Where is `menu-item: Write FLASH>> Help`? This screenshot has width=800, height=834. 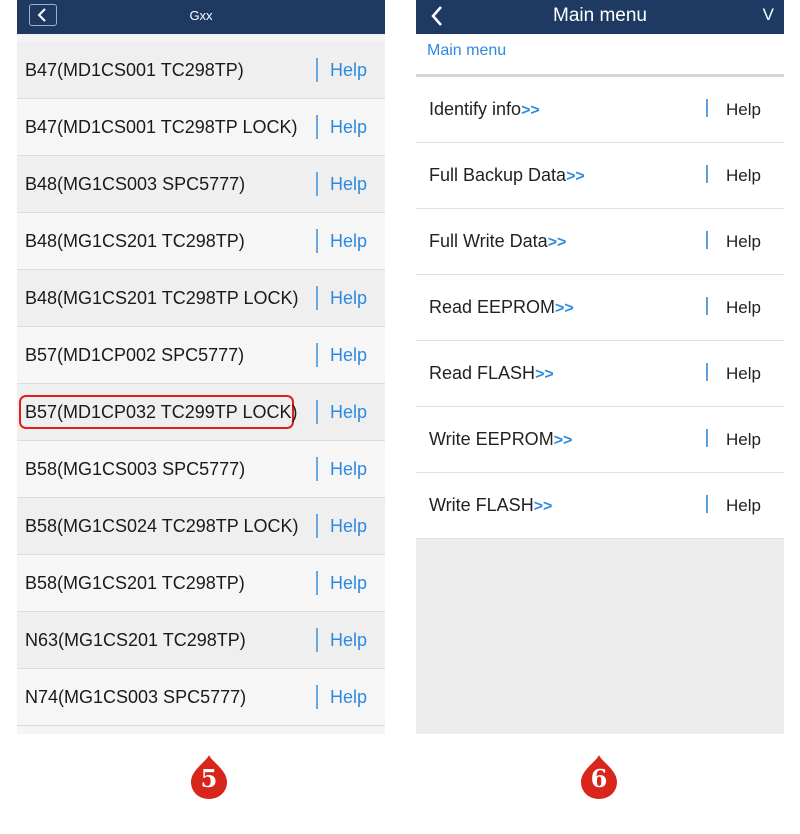
menu-item: Write FLASH>> Help is located at coordinates (600, 506).